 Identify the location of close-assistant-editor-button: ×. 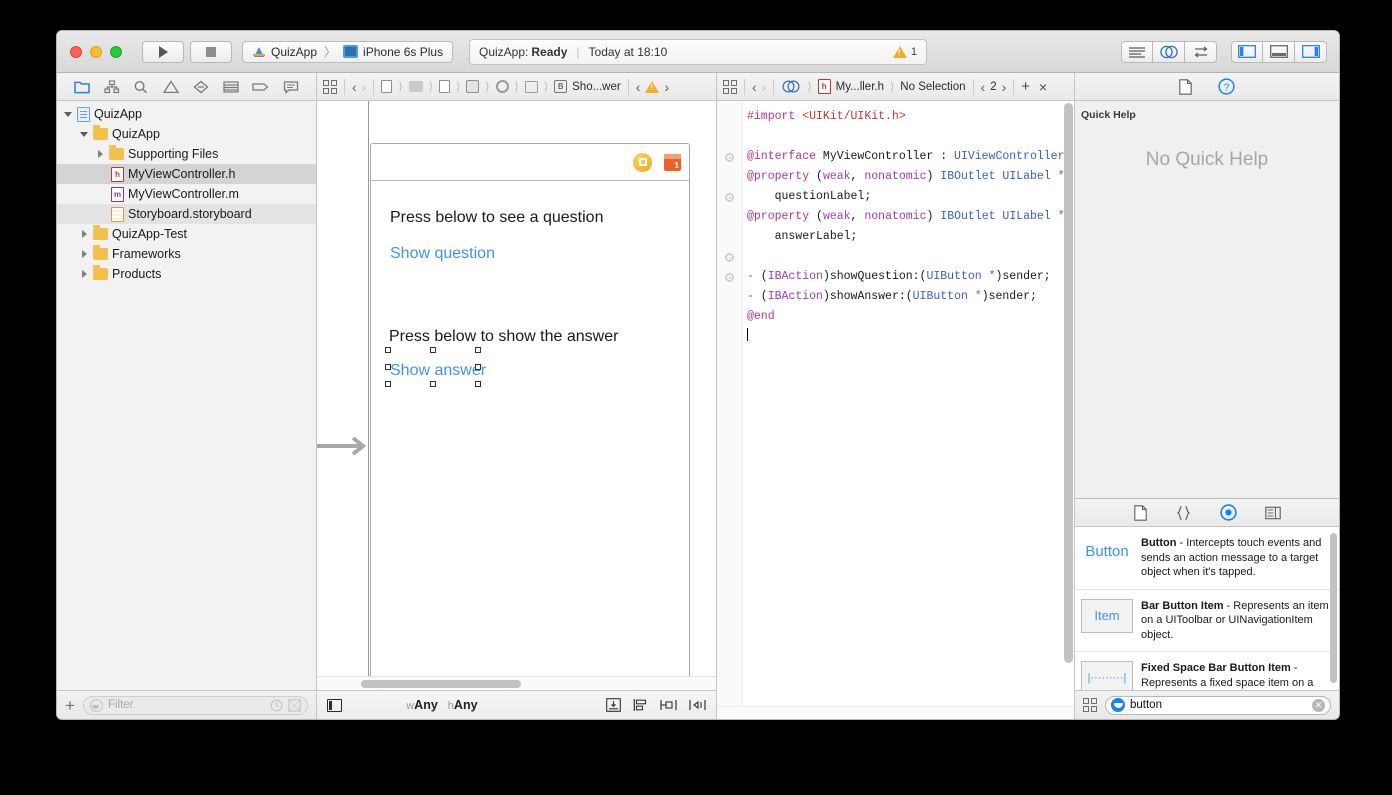
(1043, 87).